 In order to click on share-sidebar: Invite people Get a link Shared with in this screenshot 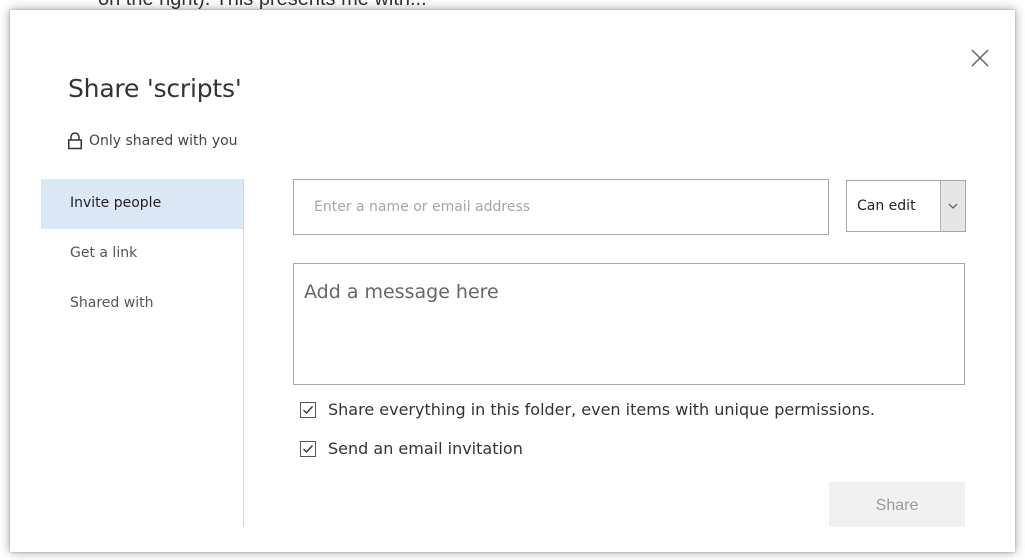, I will do `click(142, 353)`.